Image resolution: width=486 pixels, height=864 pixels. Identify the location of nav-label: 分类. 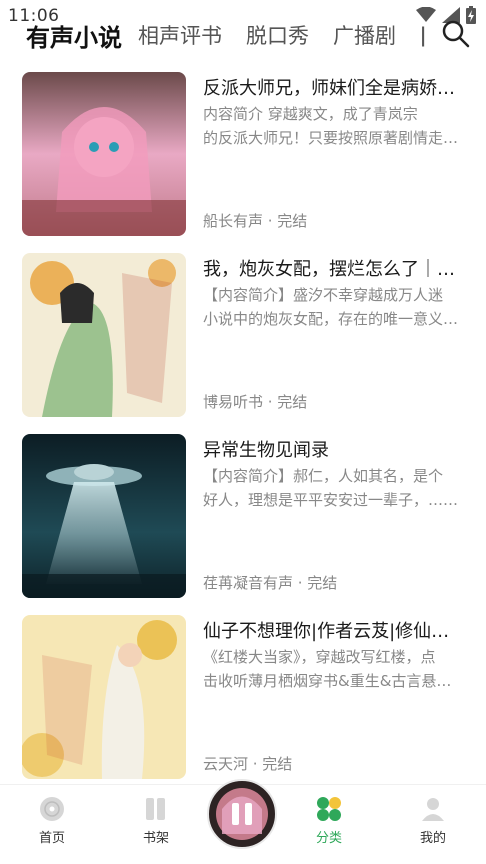
(328, 838).